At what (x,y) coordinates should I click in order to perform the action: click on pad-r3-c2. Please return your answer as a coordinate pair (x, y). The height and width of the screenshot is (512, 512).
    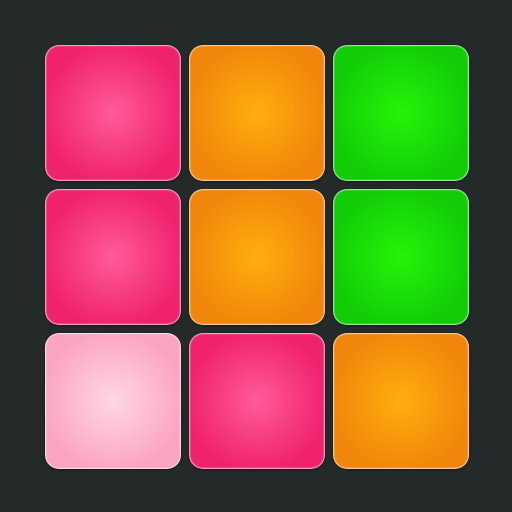
    Looking at the image, I should click on (257, 401).